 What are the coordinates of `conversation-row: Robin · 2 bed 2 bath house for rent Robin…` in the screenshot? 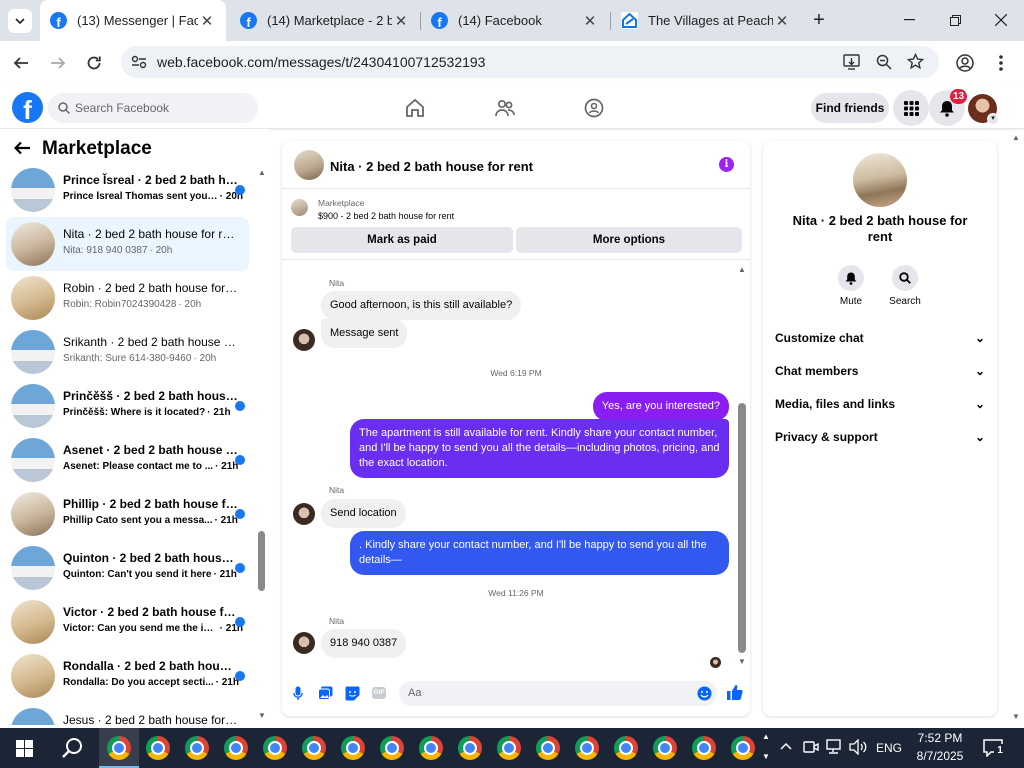 It's located at (127, 298).